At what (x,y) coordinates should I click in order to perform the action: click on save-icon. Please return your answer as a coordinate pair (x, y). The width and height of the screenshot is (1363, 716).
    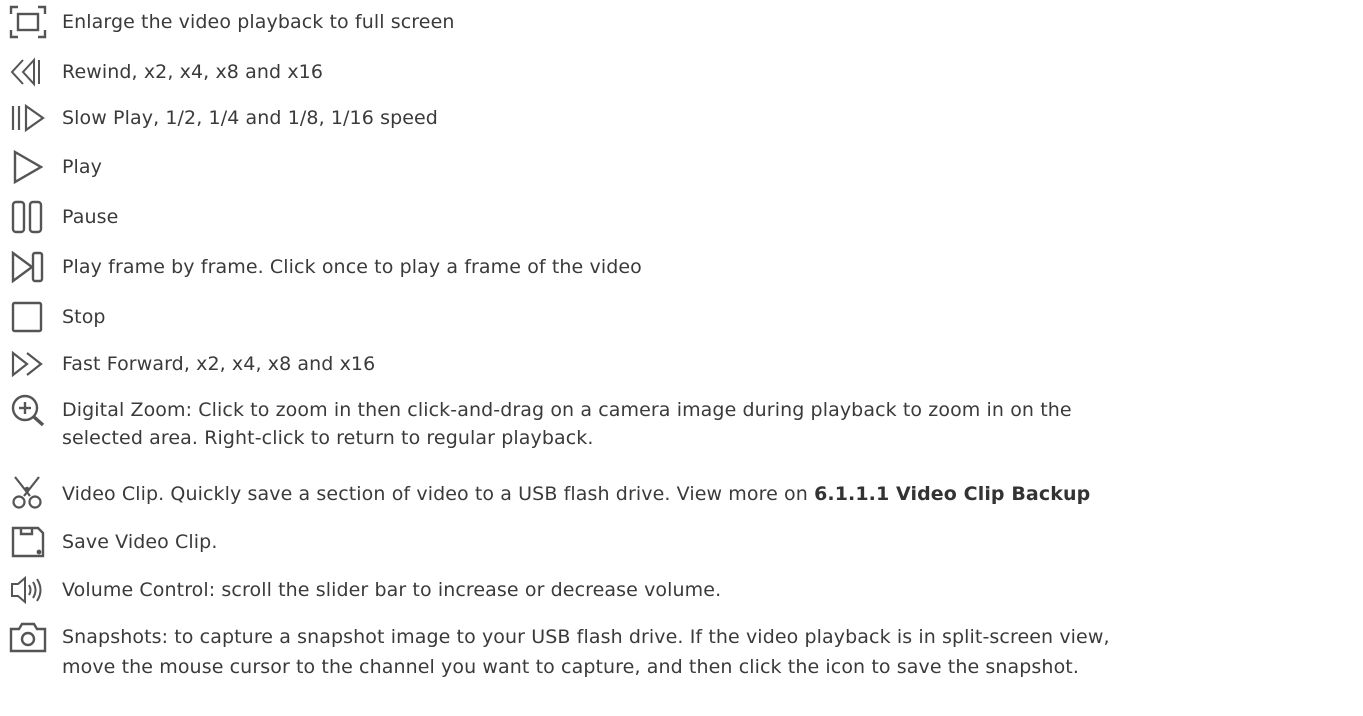
    Looking at the image, I should click on (28, 542).